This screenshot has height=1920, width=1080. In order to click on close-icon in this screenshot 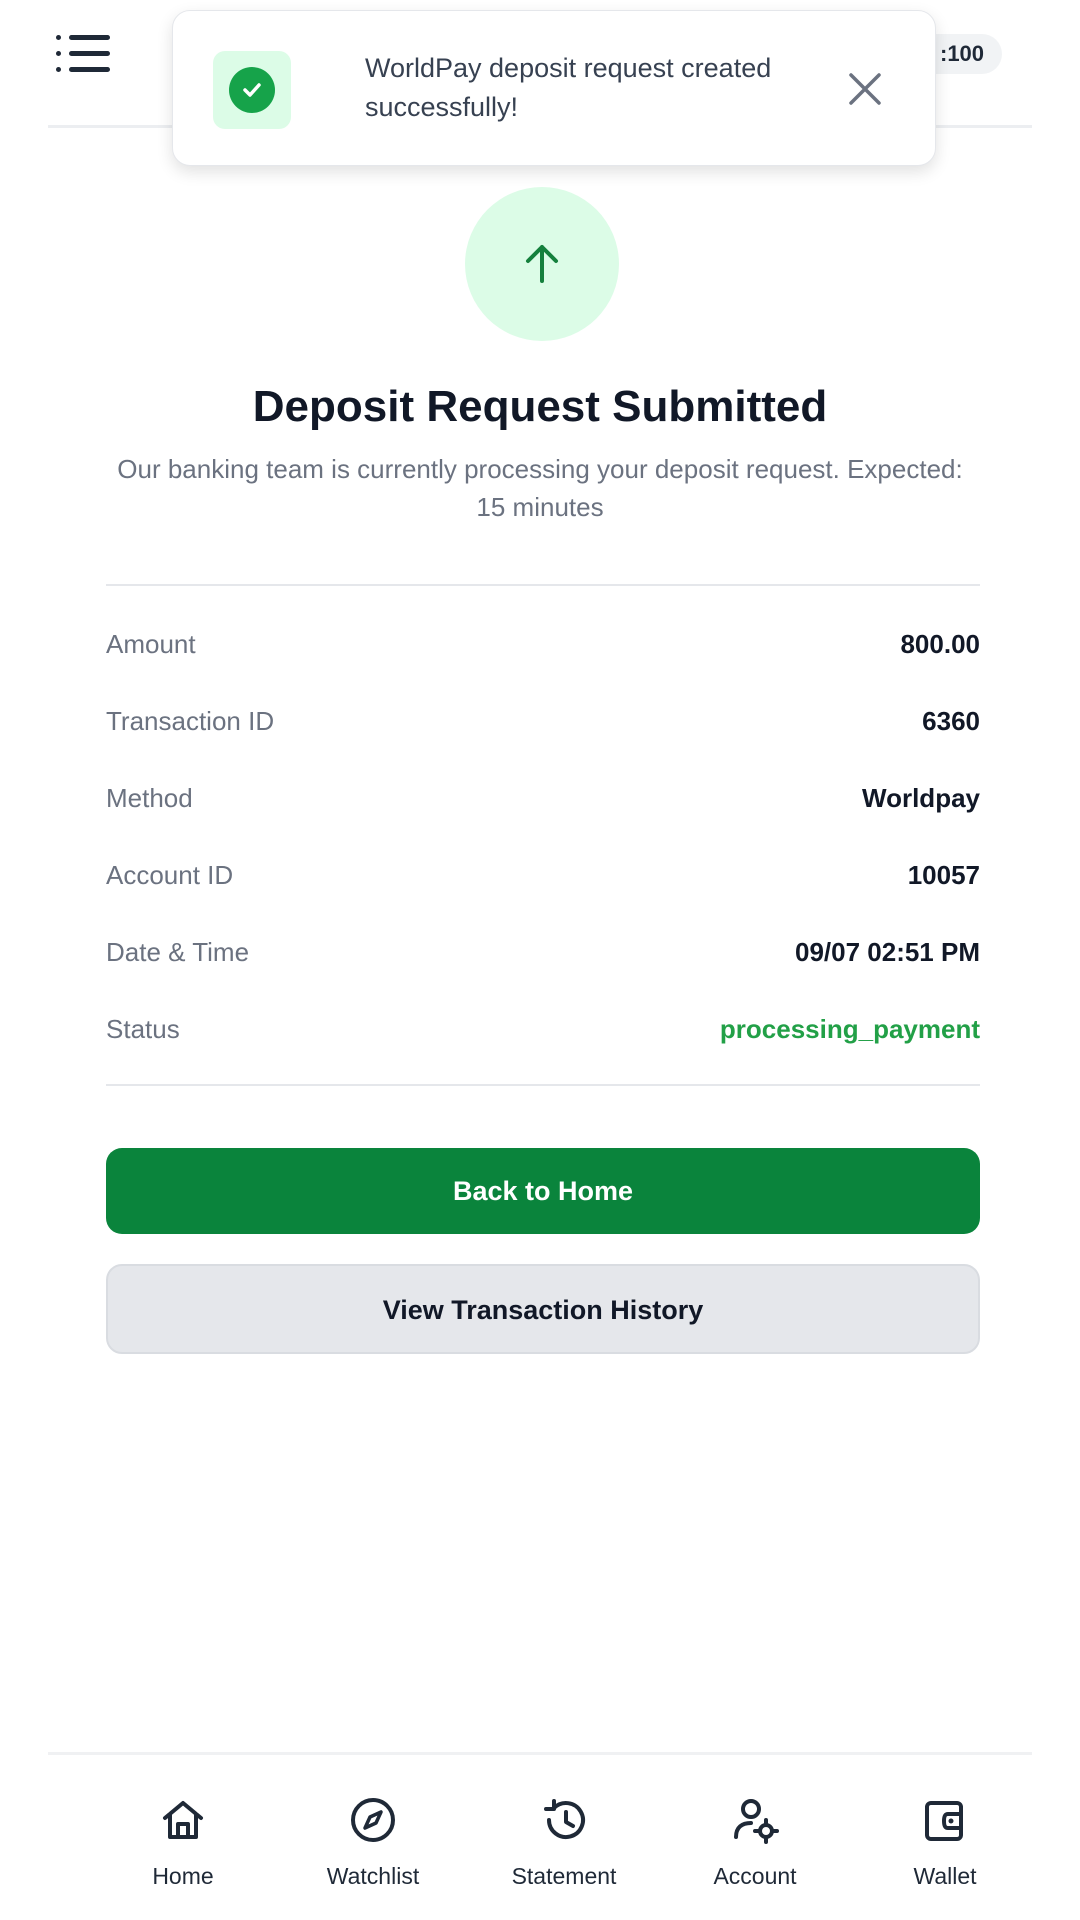, I will do `click(865, 89)`.